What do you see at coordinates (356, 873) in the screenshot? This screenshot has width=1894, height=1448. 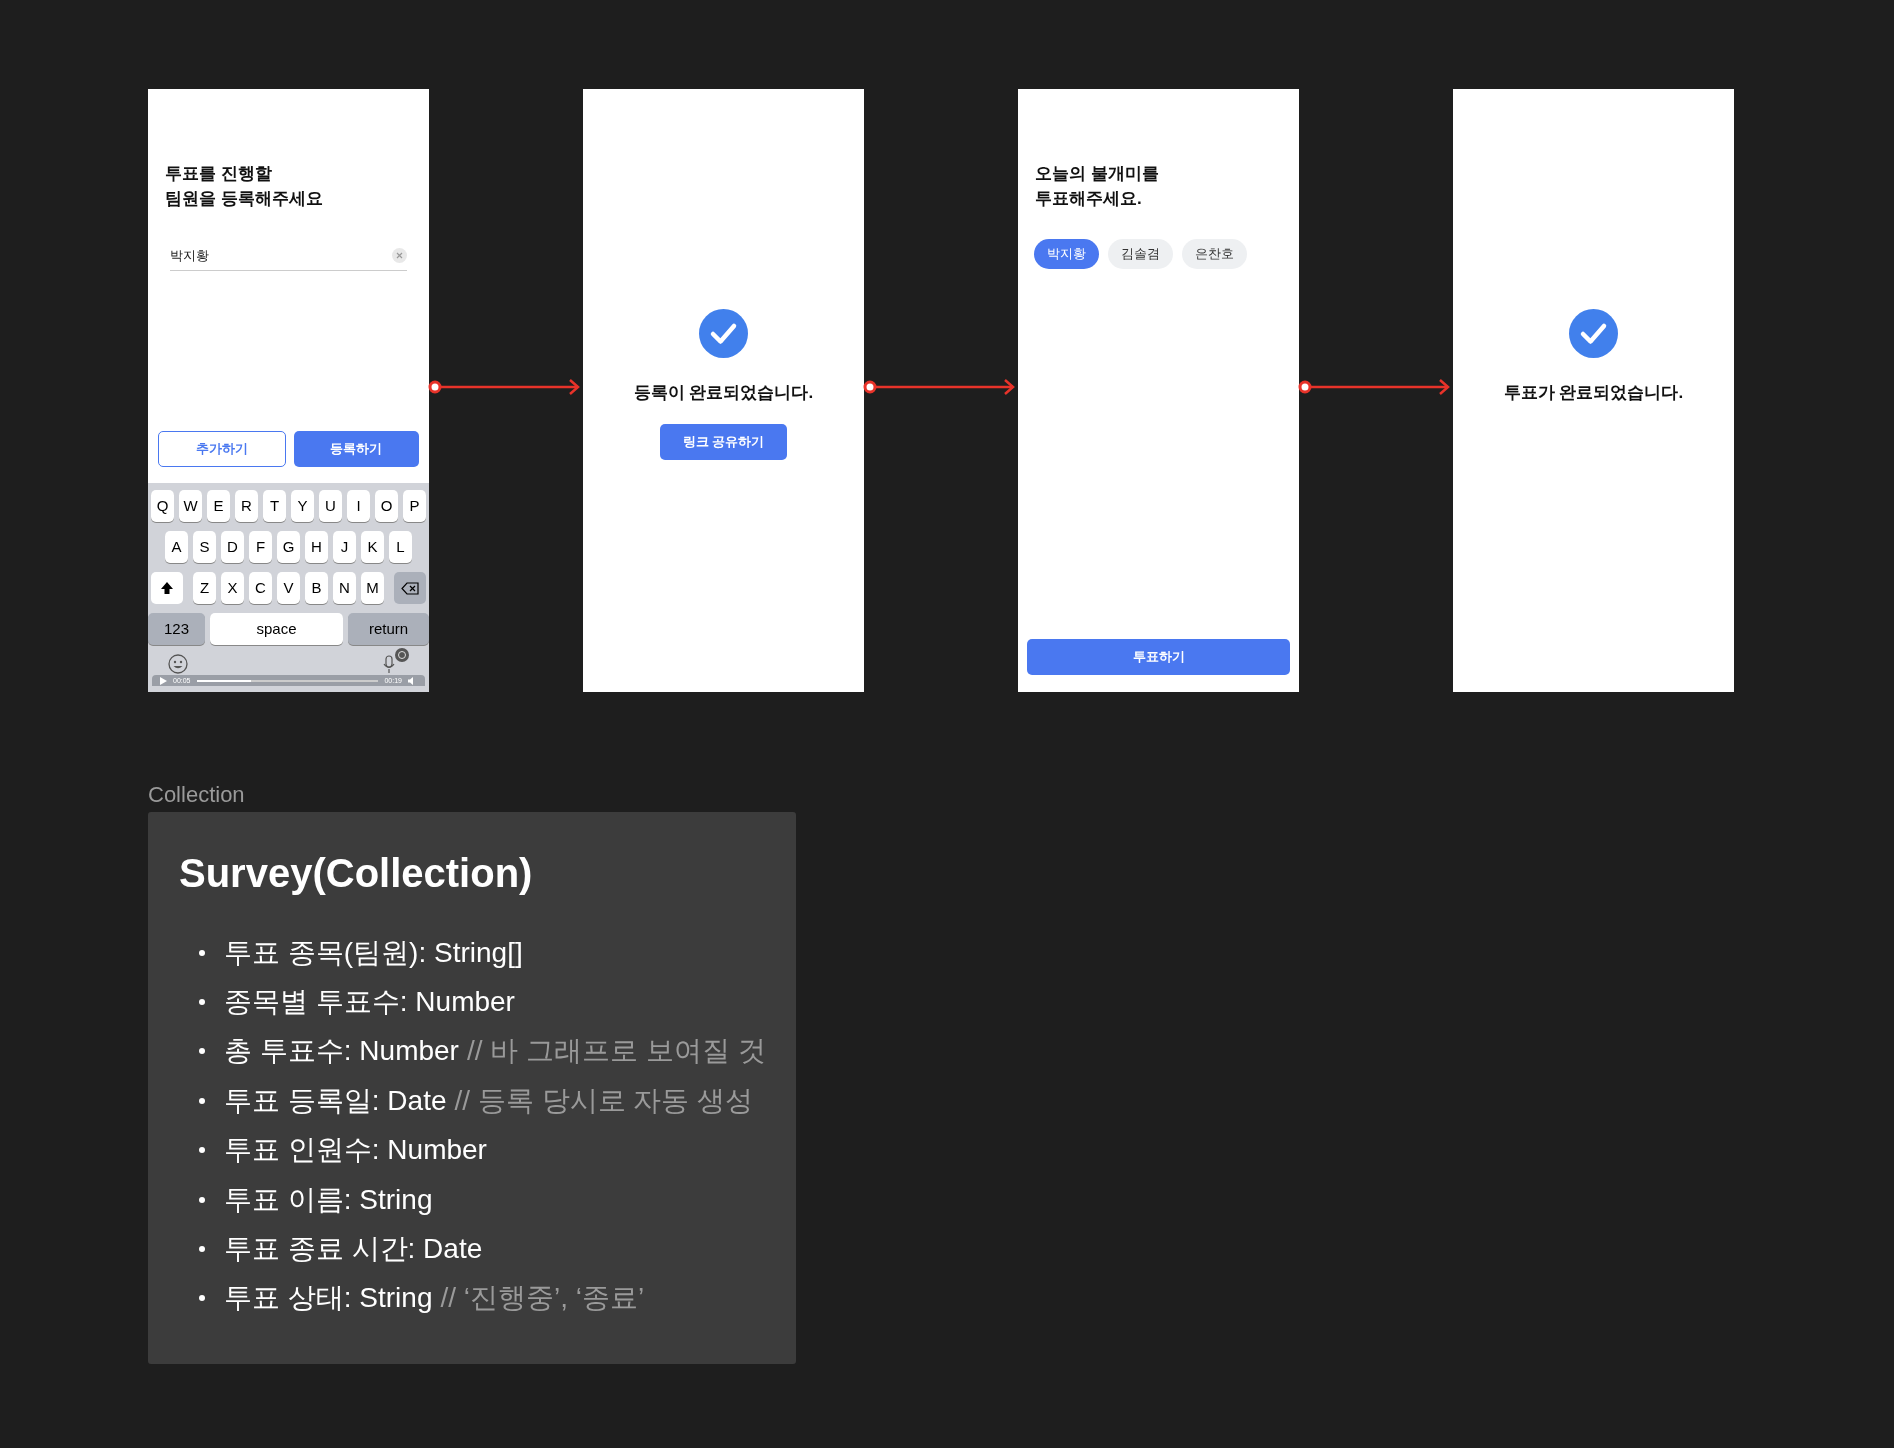 I see `card-title: Survey(Collection)` at bounding box center [356, 873].